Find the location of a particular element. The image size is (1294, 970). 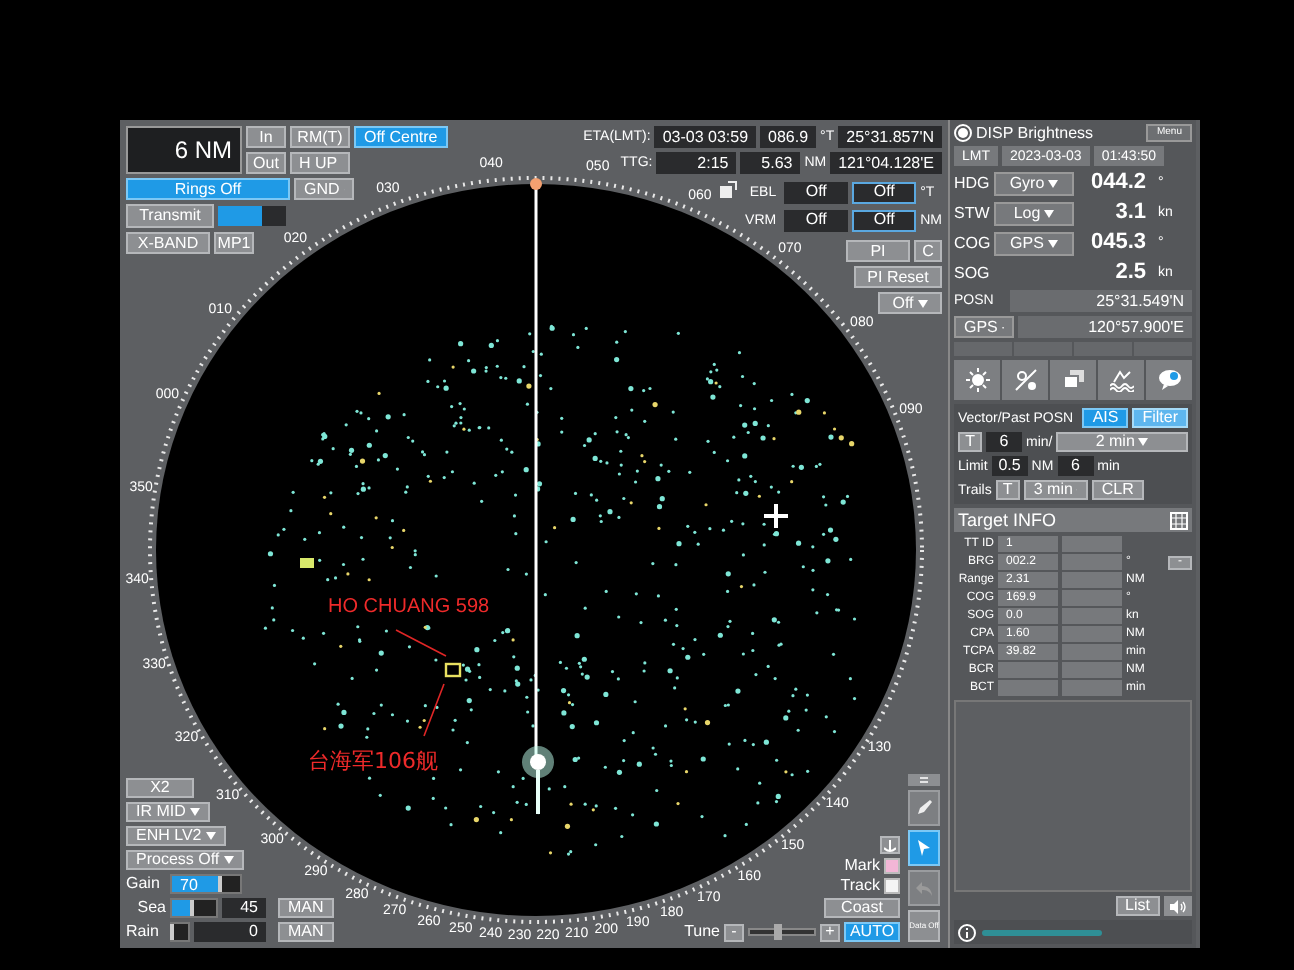

motion-mode-button: RM(T) is located at coordinates (320, 137).